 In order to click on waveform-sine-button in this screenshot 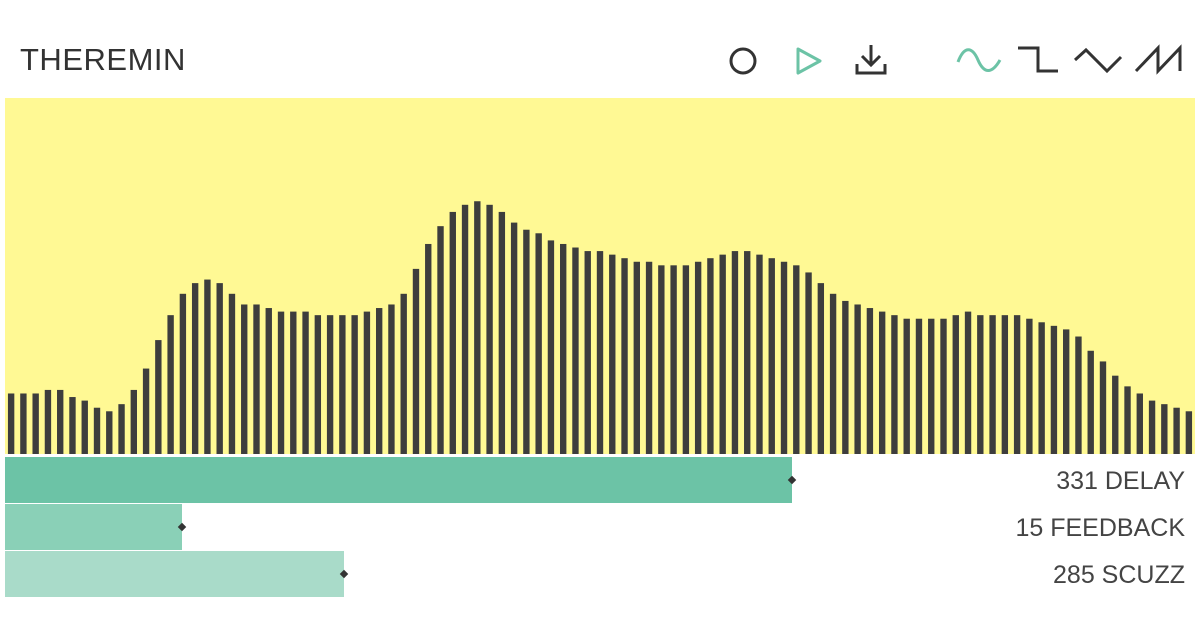, I will do `click(979, 60)`.